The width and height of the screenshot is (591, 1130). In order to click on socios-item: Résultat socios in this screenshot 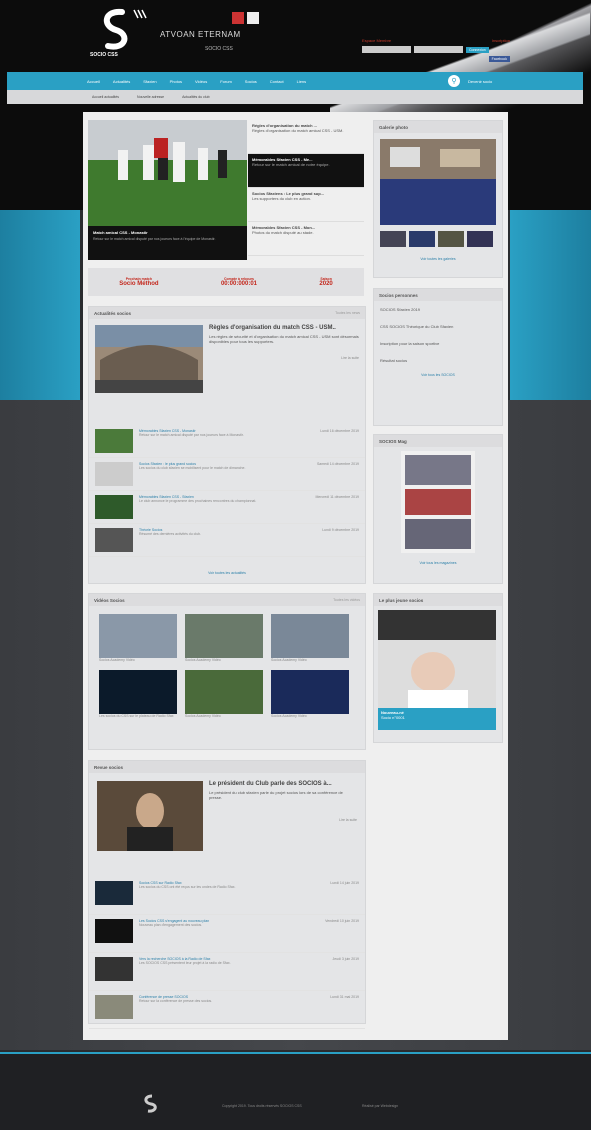, I will do `click(438, 360)`.